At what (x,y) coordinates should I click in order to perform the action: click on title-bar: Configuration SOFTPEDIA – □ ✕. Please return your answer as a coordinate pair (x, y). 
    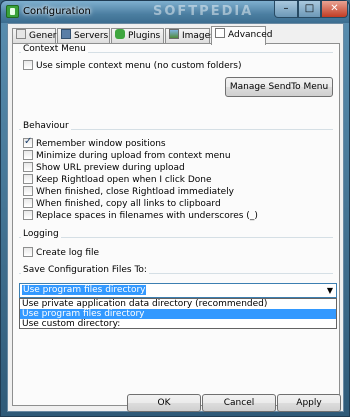
    Looking at the image, I should click on (175, 12).